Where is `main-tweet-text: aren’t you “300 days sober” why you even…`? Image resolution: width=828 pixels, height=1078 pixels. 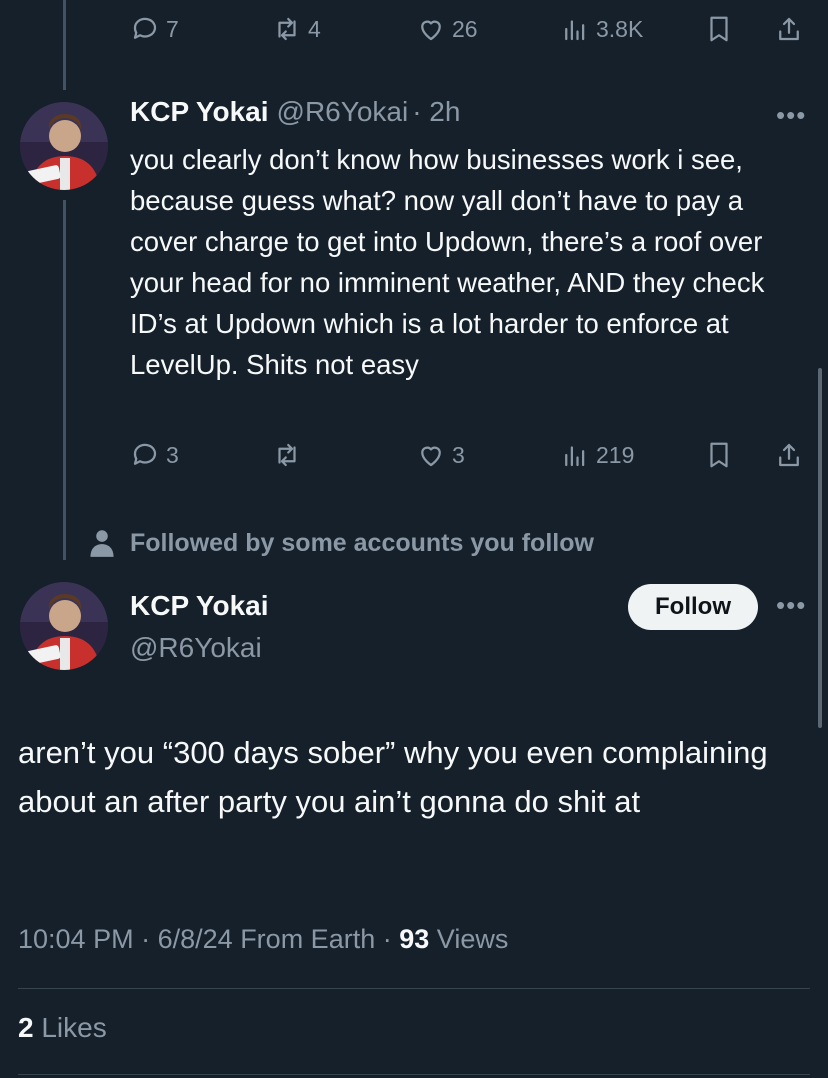
main-tweet-text: aren’t you “300 days sober” why you even… is located at coordinates (393, 777).